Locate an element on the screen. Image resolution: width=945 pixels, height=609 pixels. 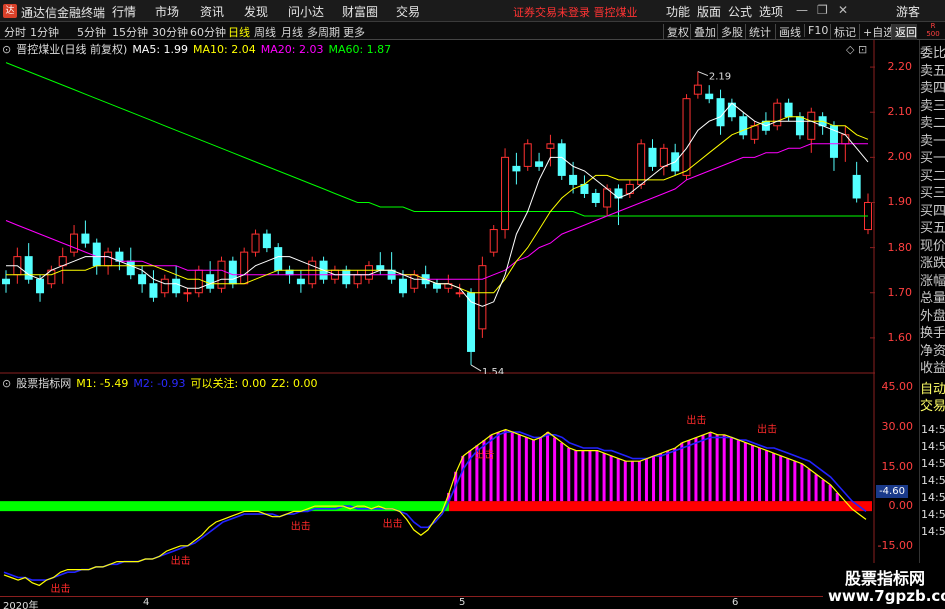
diamond-icon: ◇ is located at coordinates (850, 49).